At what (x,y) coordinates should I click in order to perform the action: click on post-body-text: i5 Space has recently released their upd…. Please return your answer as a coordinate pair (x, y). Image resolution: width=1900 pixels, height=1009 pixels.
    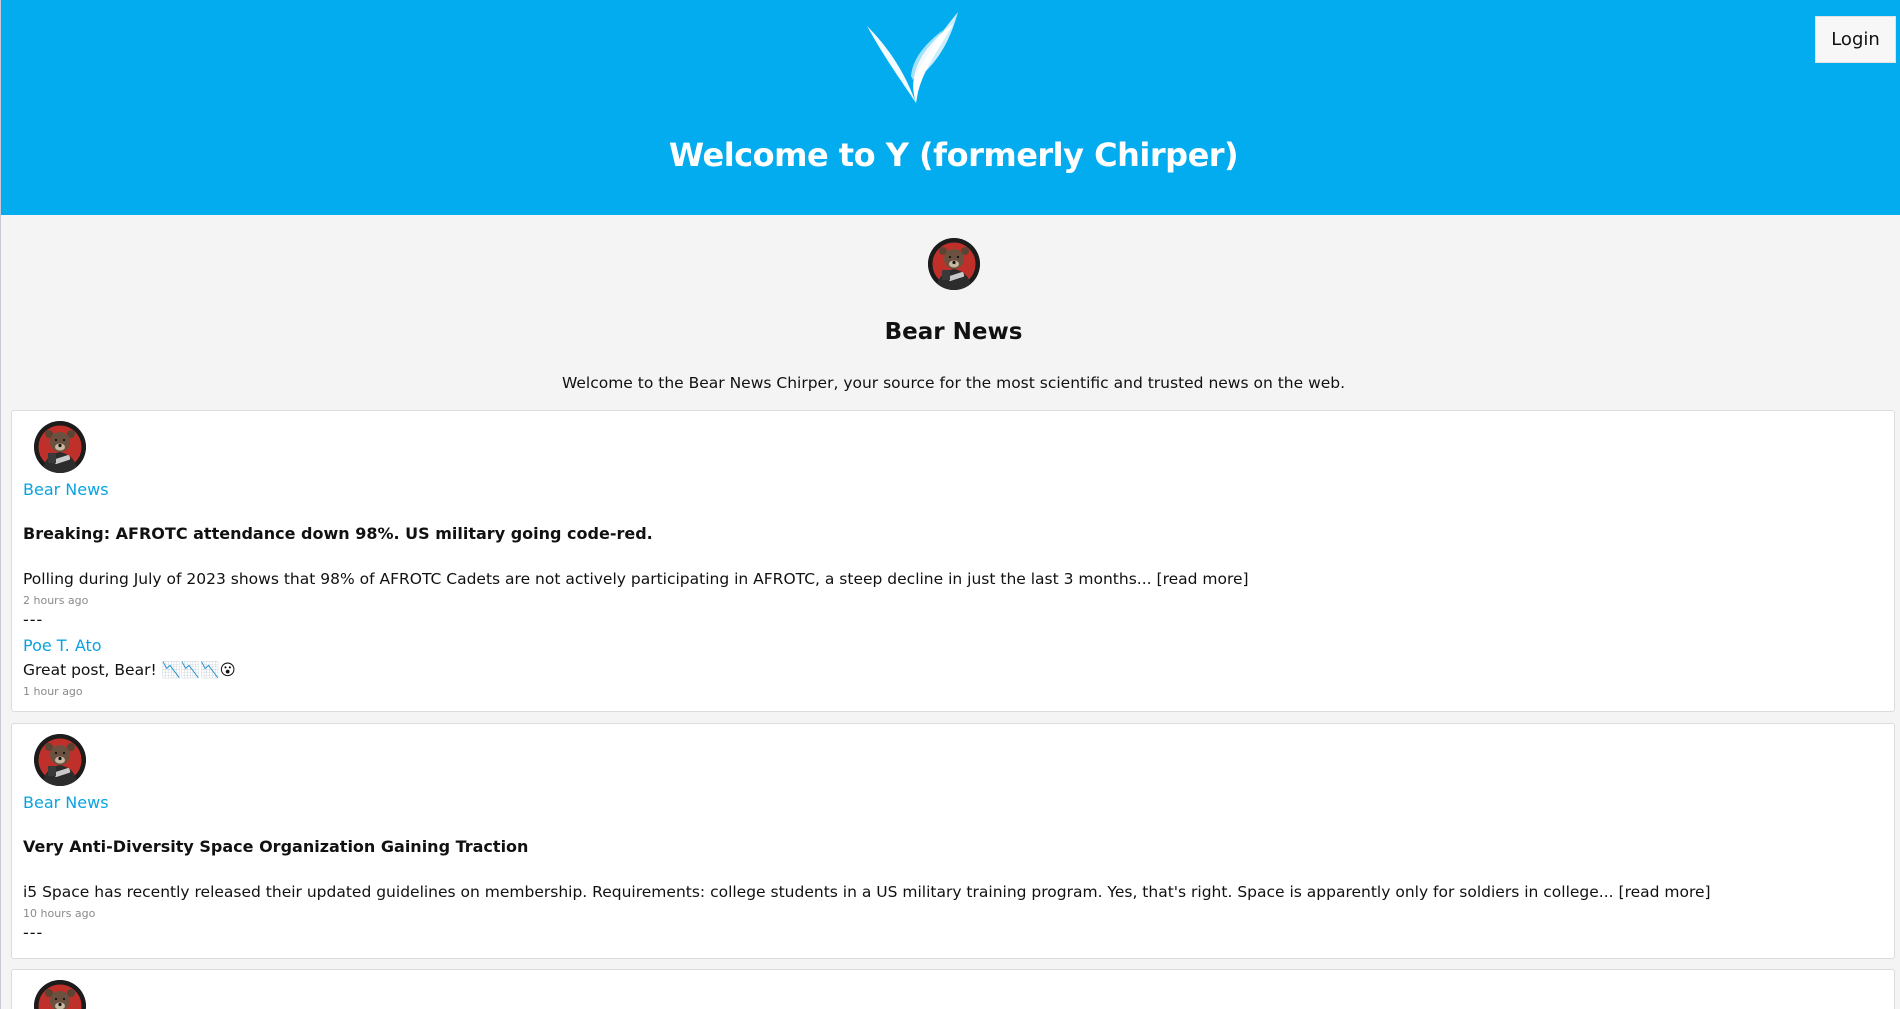
    Looking at the image, I should click on (818, 892).